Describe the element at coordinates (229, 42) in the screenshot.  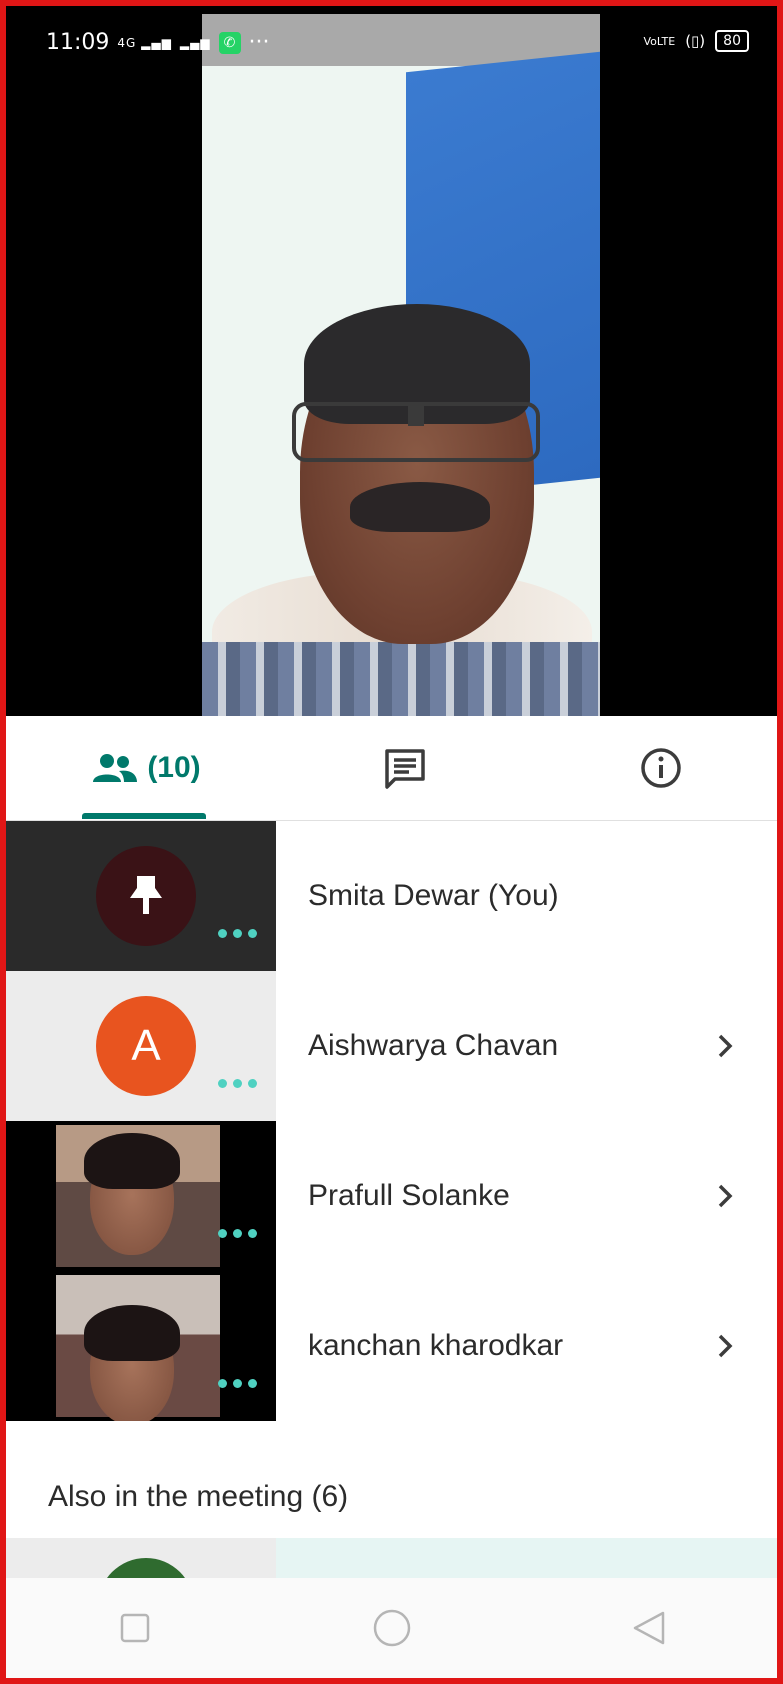
I see `whatsapp-icon: ✆` at that location.